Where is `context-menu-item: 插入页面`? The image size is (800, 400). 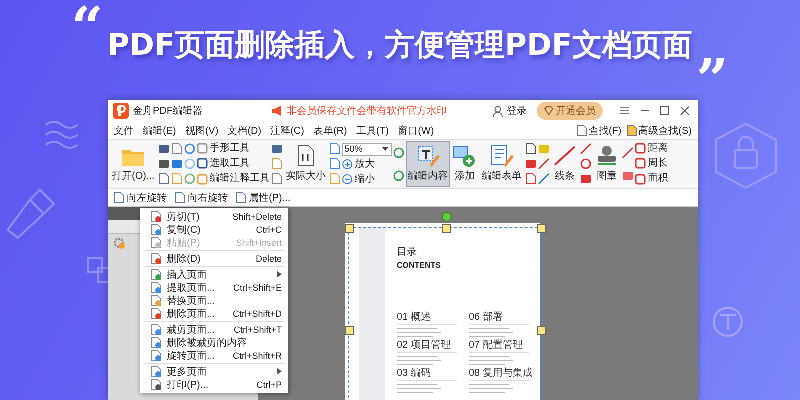
context-menu-item: 插入页面 is located at coordinates (214, 274).